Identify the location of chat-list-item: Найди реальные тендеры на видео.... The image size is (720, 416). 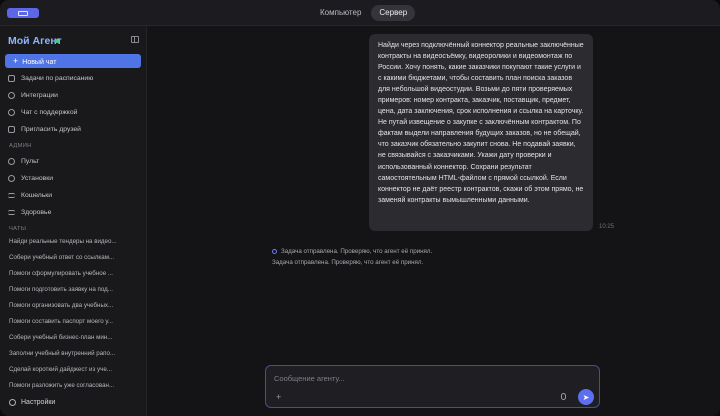
(75, 241).